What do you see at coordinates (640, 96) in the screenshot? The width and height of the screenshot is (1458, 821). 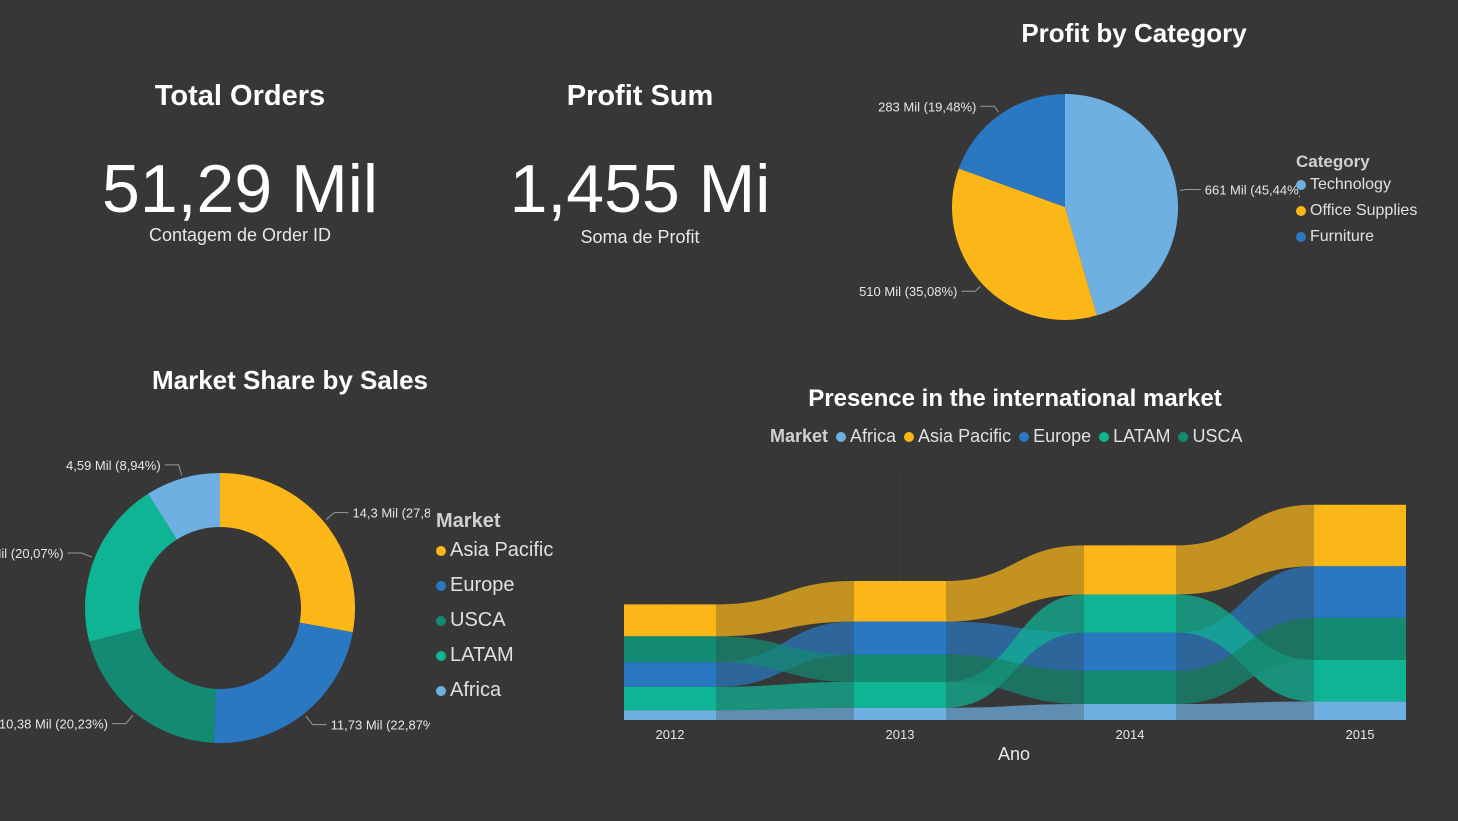 I see `profit-sum-title: Profit Sum` at bounding box center [640, 96].